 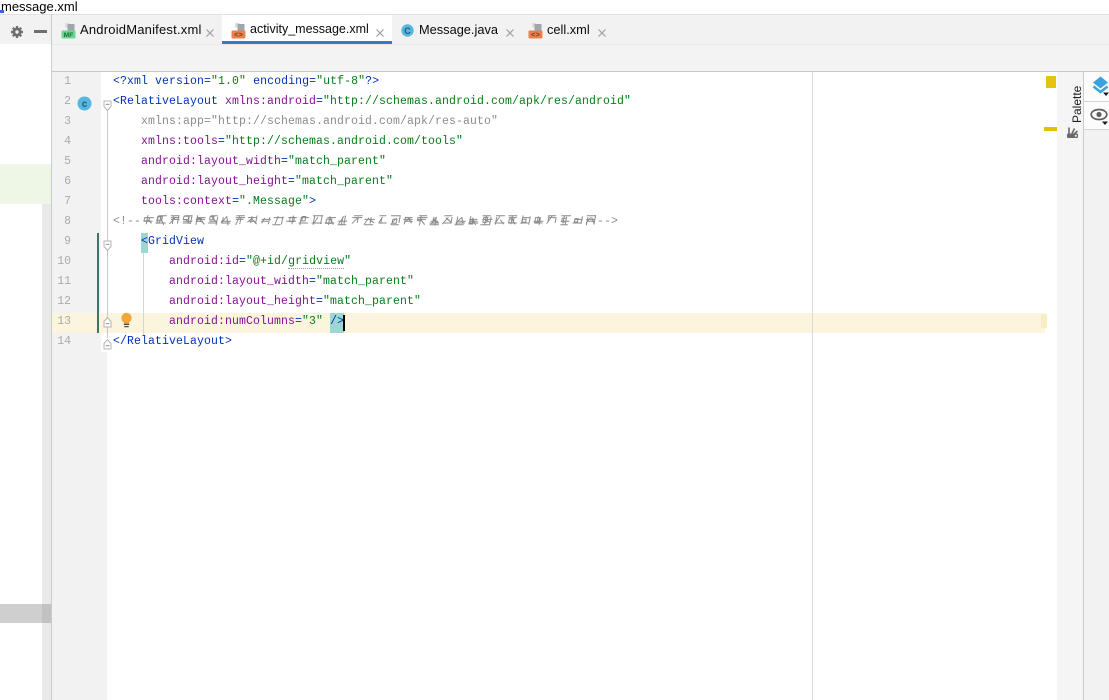 What do you see at coordinates (407, 31) in the screenshot?
I see `svg-text: C` at bounding box center [407, 31].